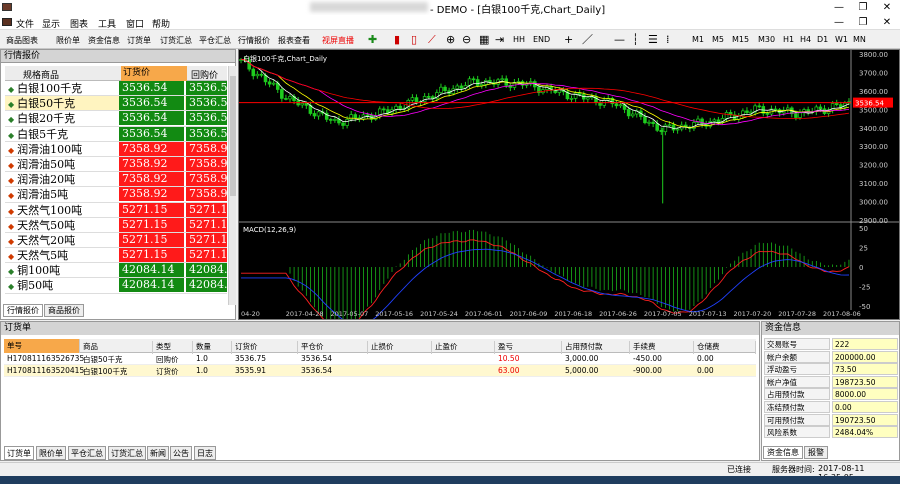 The image size is (900, 484). What do you see at coordinates (23, 310) in the screenshot?
I see `tab-market-quotes: 行情报价` at bounding box center [23, 310].